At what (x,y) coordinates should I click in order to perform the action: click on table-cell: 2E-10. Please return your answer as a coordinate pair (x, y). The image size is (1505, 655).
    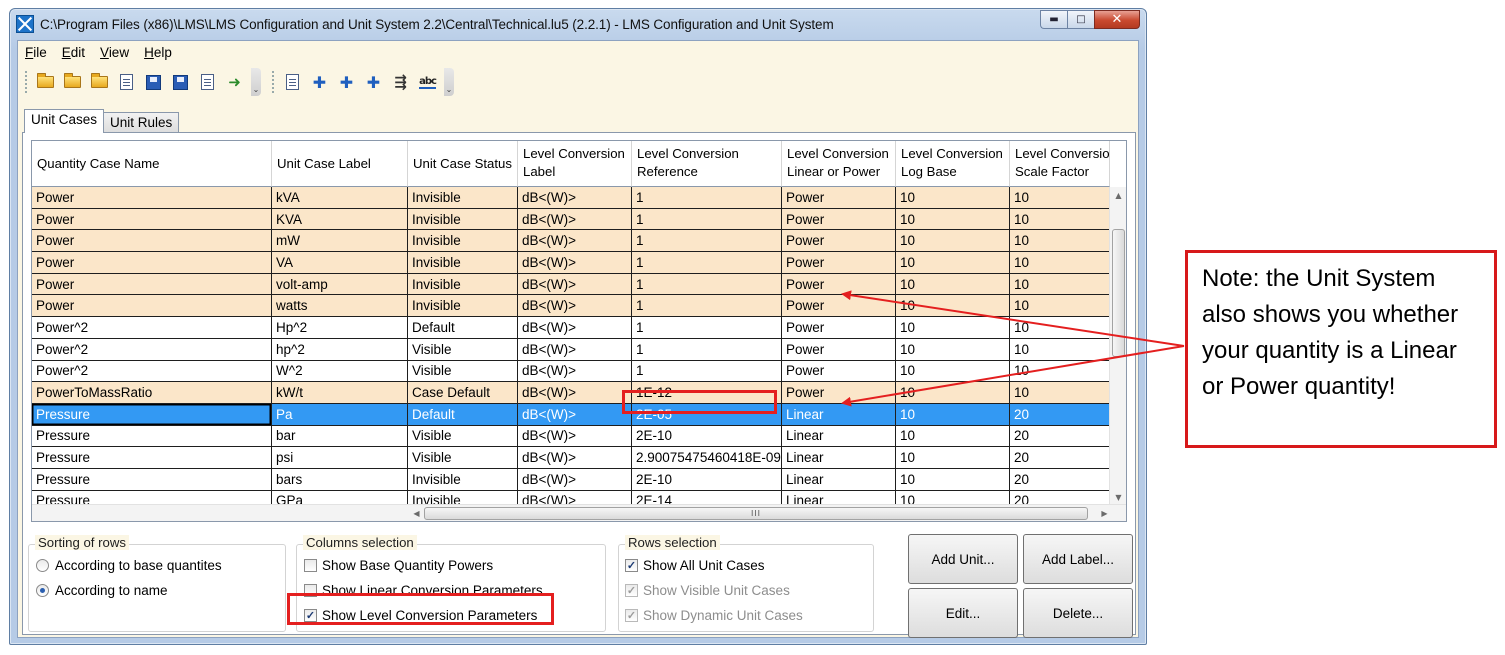
    Looking at the image, I should click on (707, 479).